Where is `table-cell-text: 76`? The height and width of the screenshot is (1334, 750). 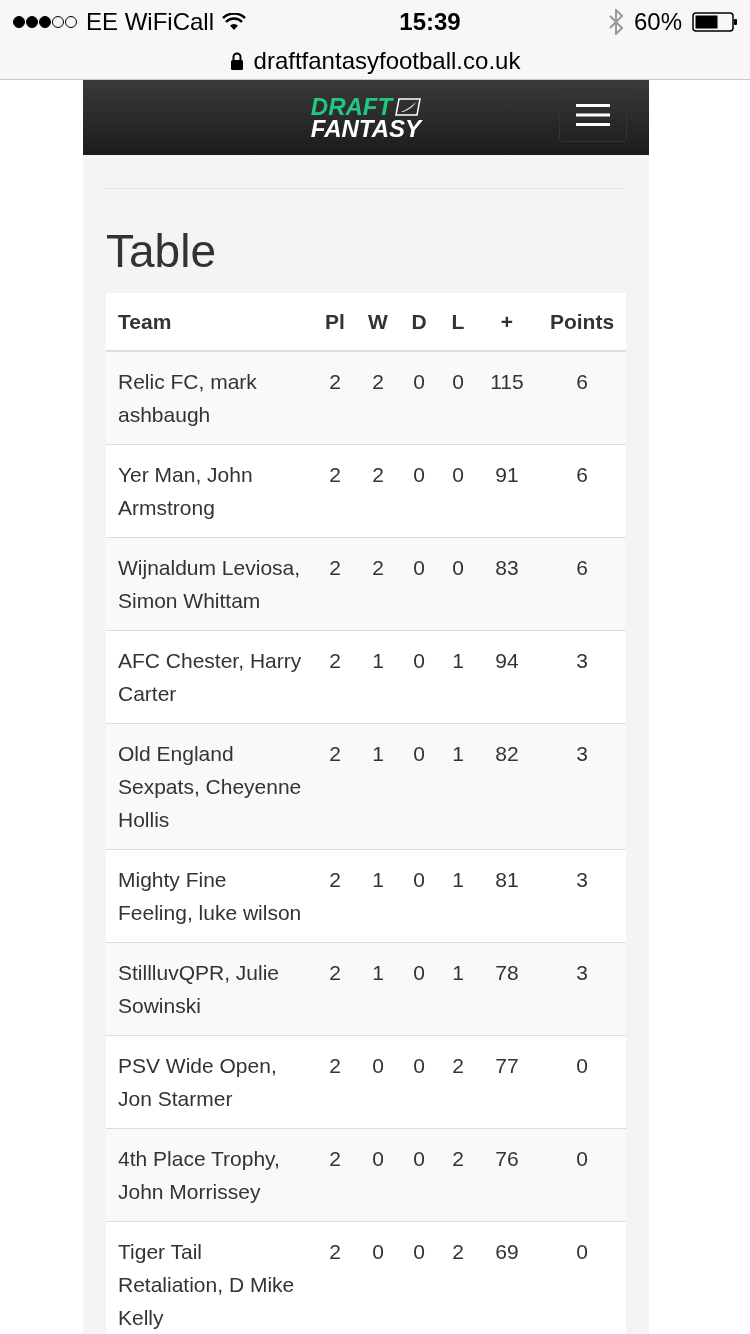 table-cell-text: 76 is located at coordinates (507, 1159).